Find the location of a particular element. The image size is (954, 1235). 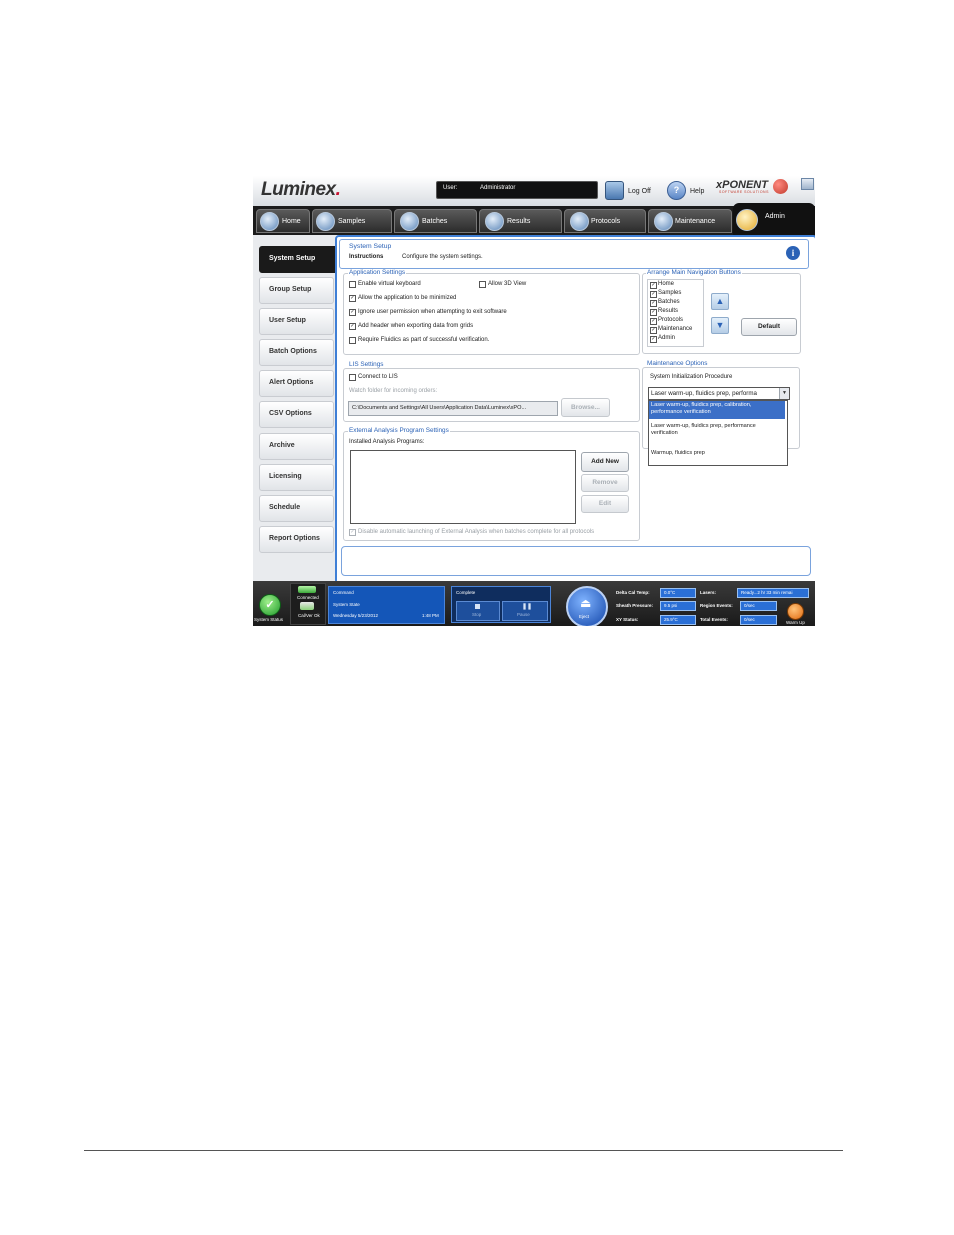

warmup-icon is located at coordinates (795, 611).